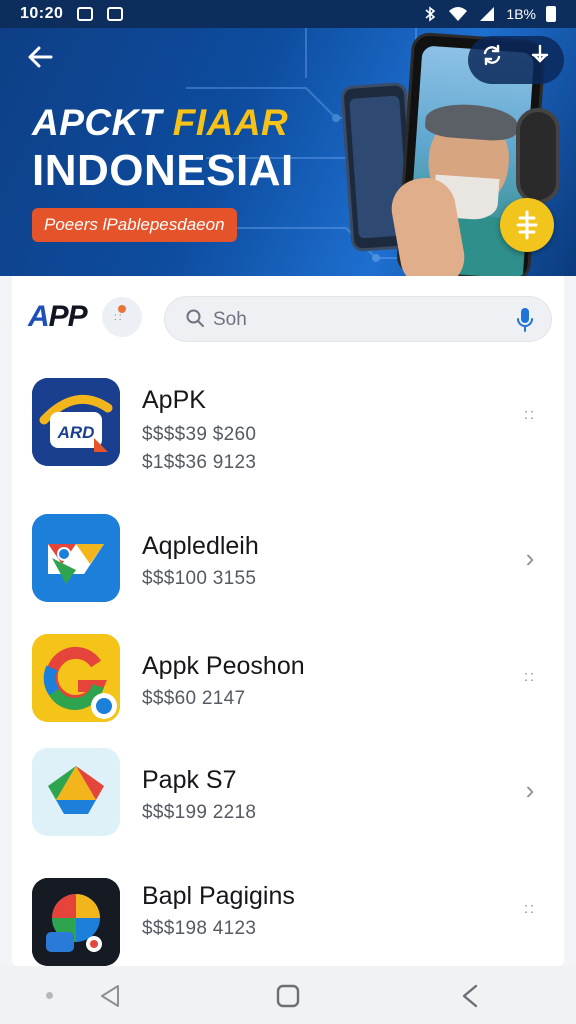  What do you see at coordinates (458, 14) in the screenshot?
I see `wifi-icon` at bounding box center [458, 14].